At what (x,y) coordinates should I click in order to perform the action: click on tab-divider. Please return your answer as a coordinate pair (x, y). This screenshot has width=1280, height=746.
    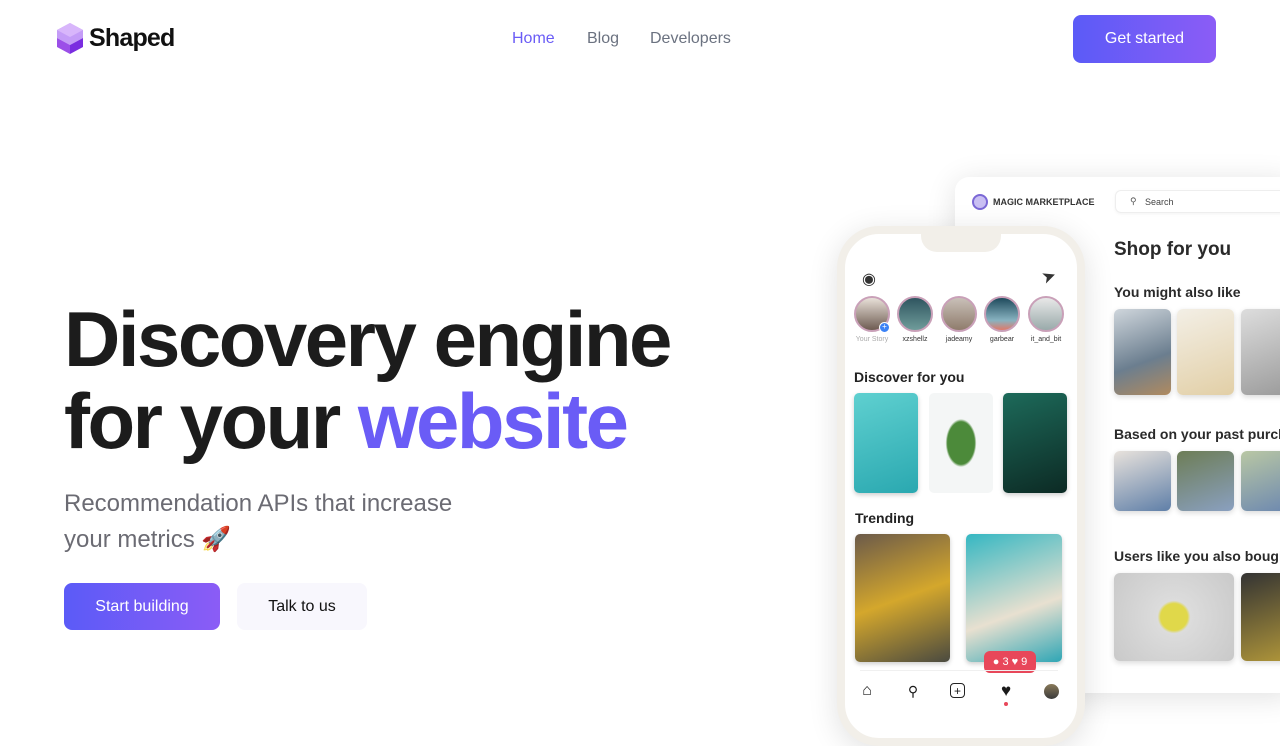
    Looking at the image, I should click on (959, 670).